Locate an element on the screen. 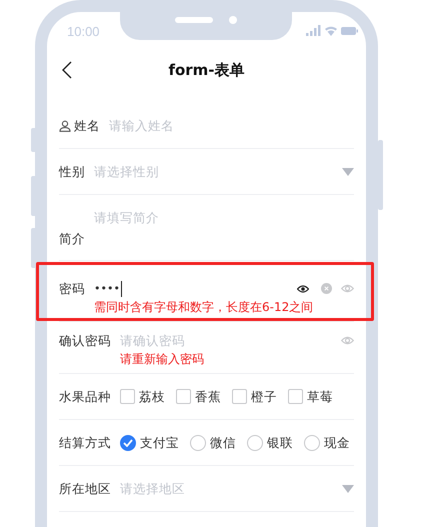 Image resolution: width=443 pixels, height=527 pixels. password-field: •••• is located at coordinates (191, 288).